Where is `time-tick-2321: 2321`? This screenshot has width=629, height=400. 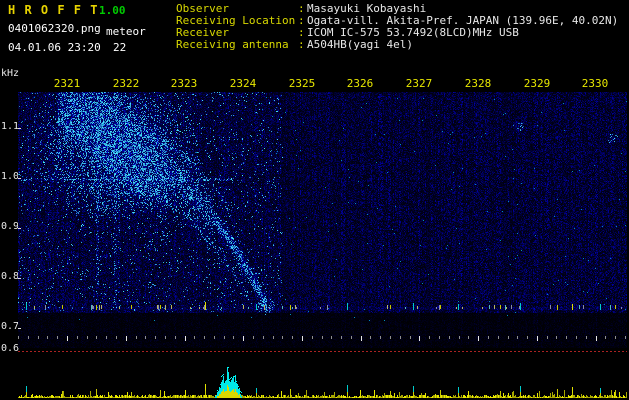
time-tick-2321: 2321 is located at coordinates (67, 83).